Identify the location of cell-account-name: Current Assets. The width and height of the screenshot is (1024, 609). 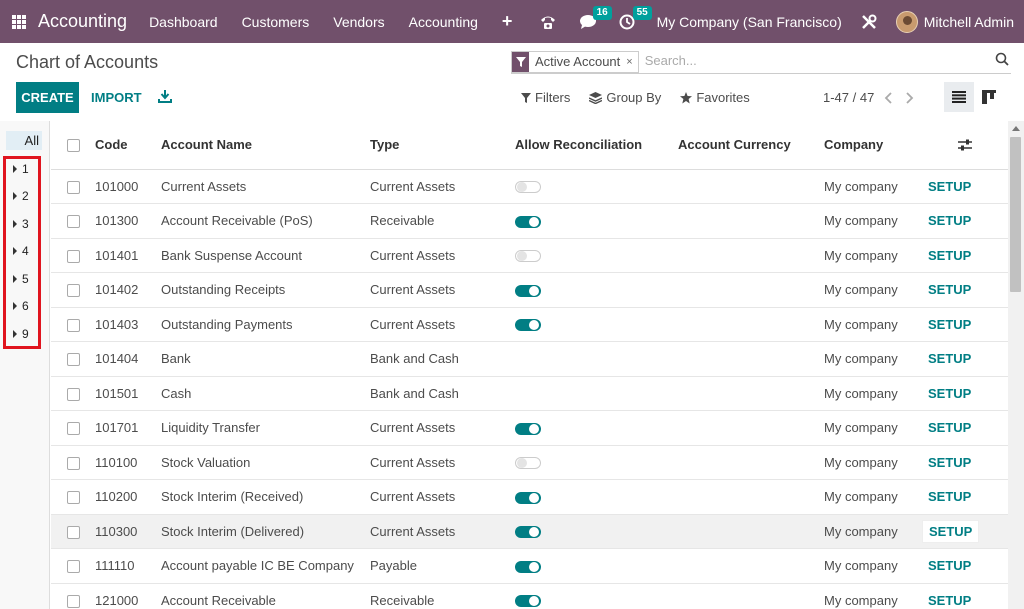
(265, 186).